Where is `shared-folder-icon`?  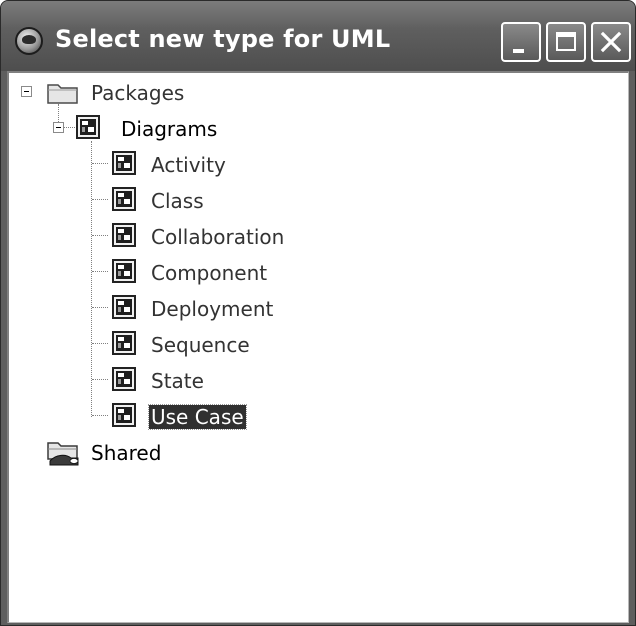
shared-folder-icon is located at coordinates (63, 454).